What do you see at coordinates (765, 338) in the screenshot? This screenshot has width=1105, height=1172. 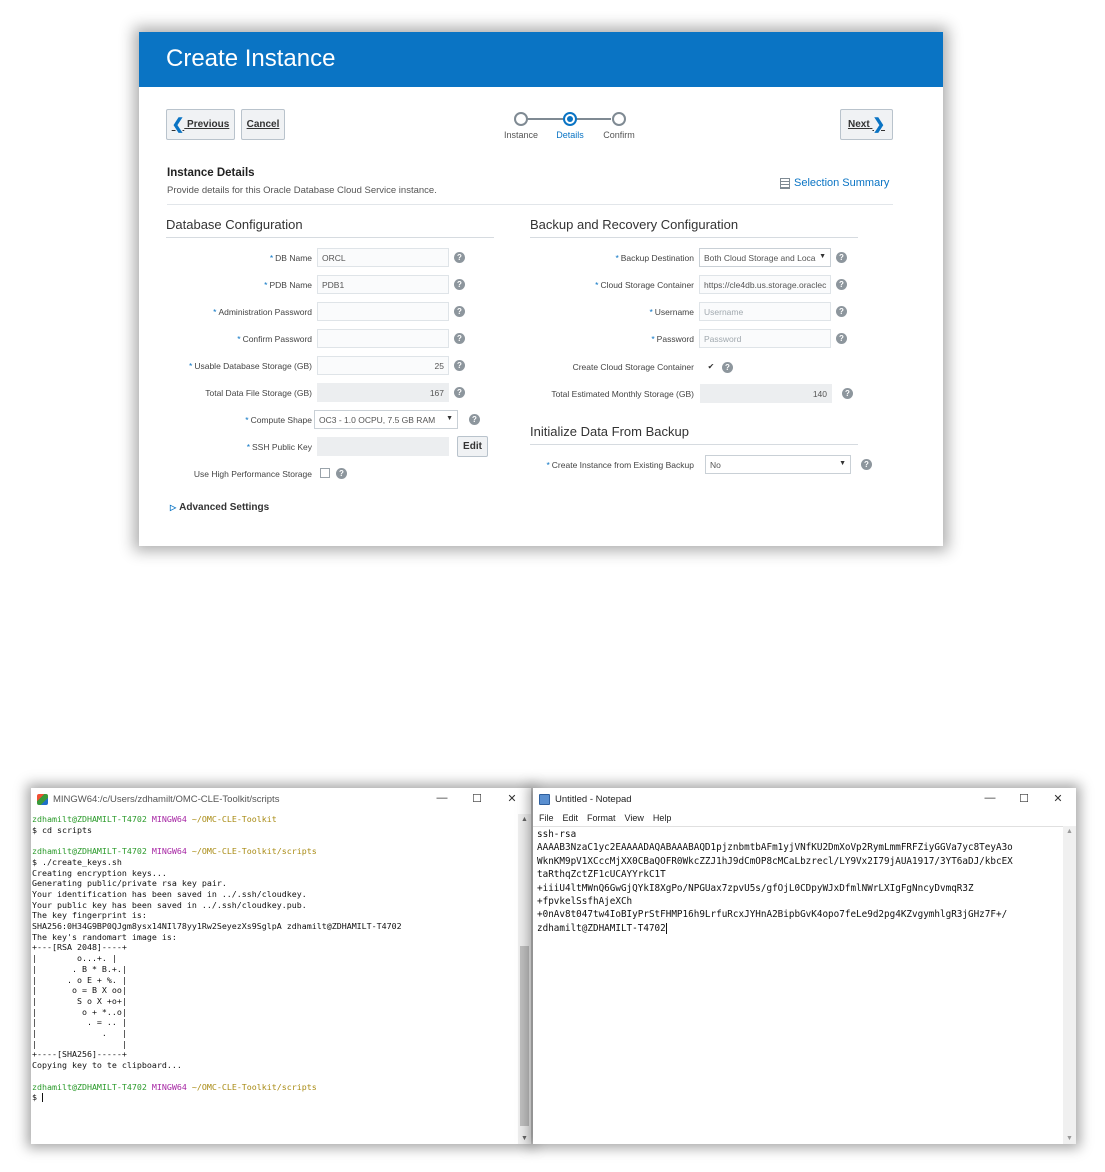 I see `password-input: Password` at bounding box center [765, 338].